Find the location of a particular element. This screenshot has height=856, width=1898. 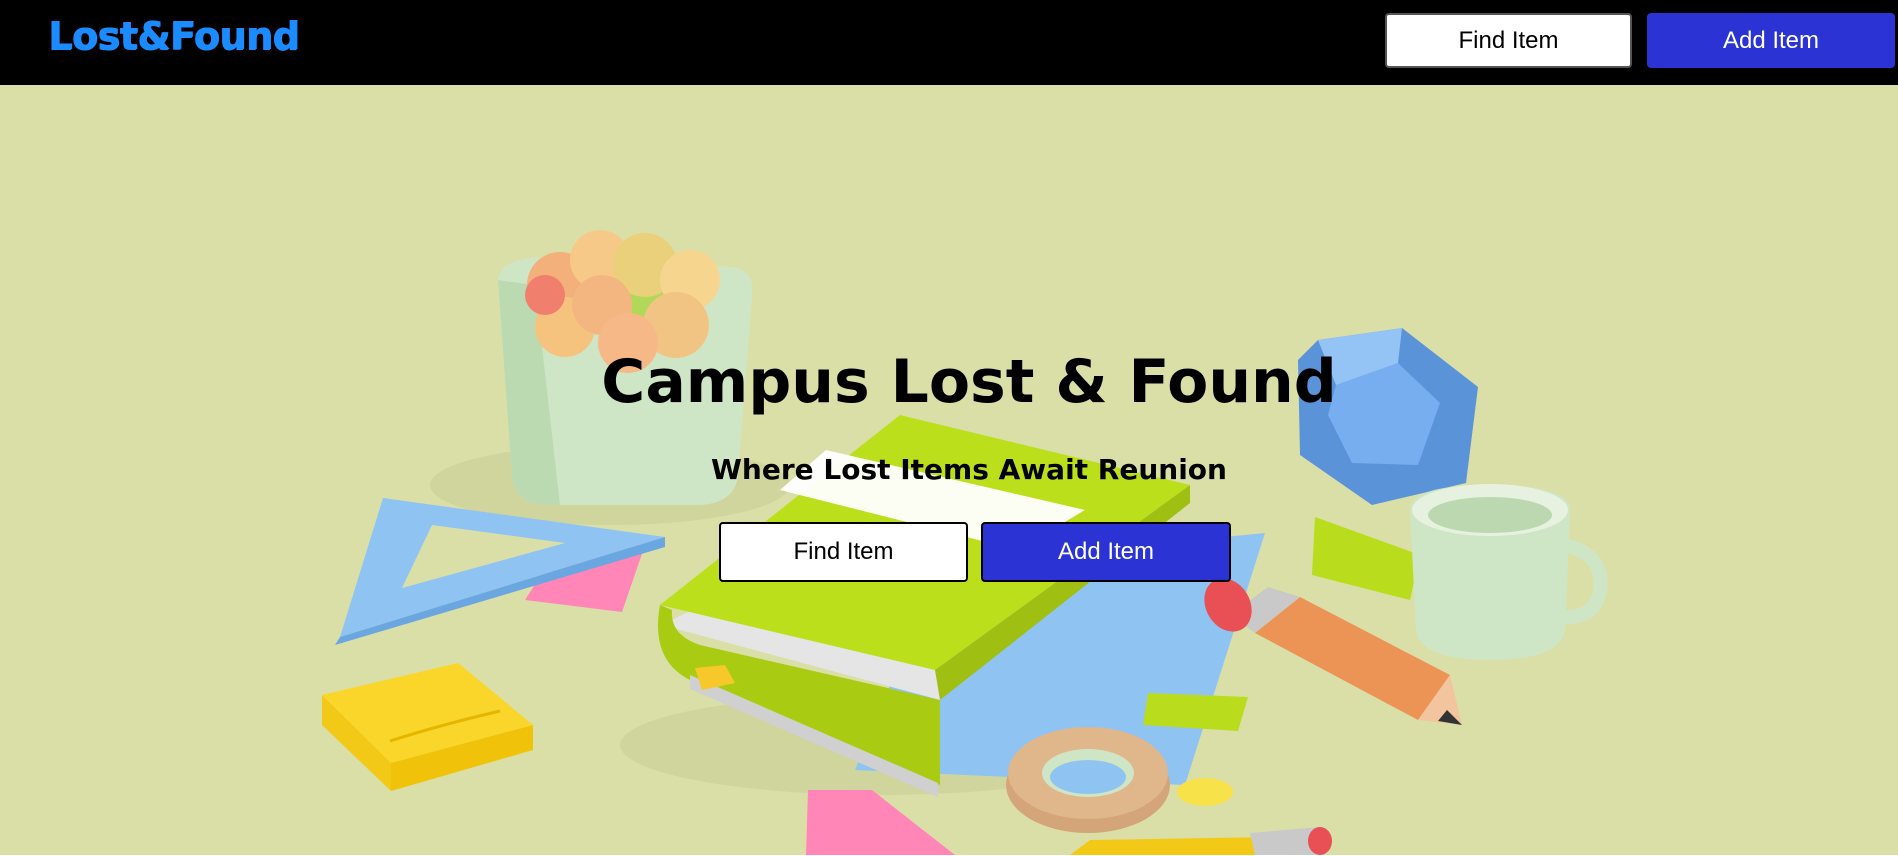

site-logo: Lost&Found is located at coordinates (174, 36).